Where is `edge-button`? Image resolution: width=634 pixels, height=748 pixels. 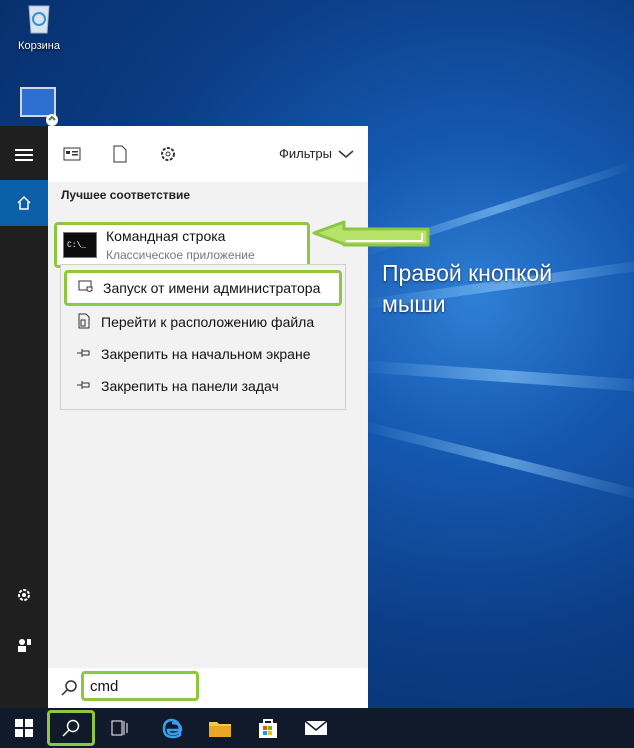
edge-button is located at coordinates (172, 728).